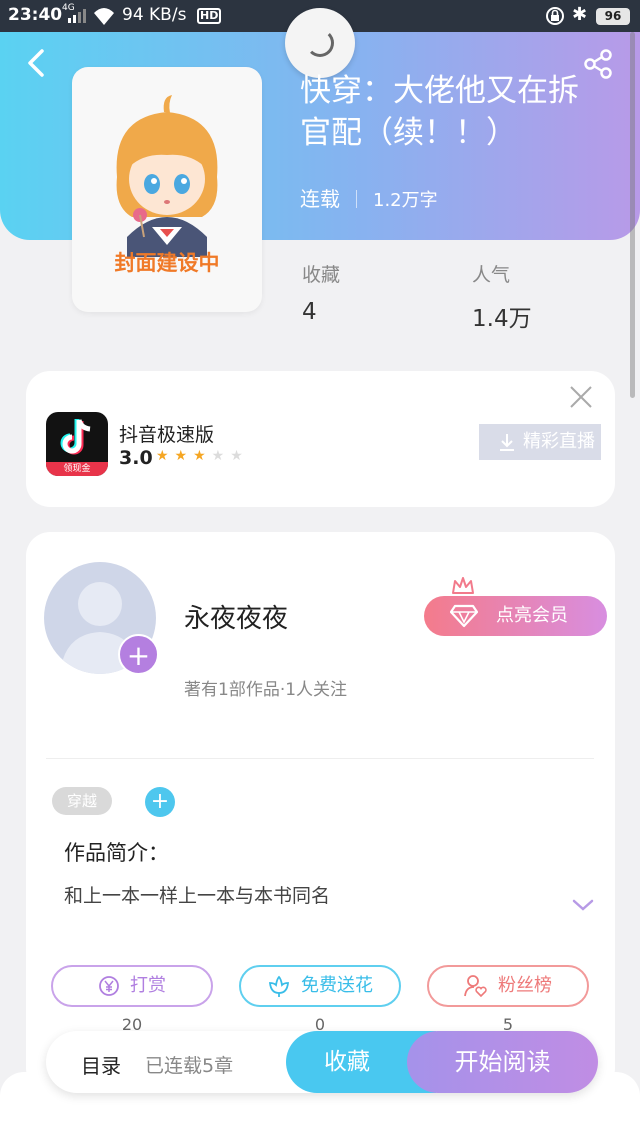 The height and width of the screenshot is (1138, 640). I want to click on fan-ranking-label: 粉丝榜, so click(525, 985).